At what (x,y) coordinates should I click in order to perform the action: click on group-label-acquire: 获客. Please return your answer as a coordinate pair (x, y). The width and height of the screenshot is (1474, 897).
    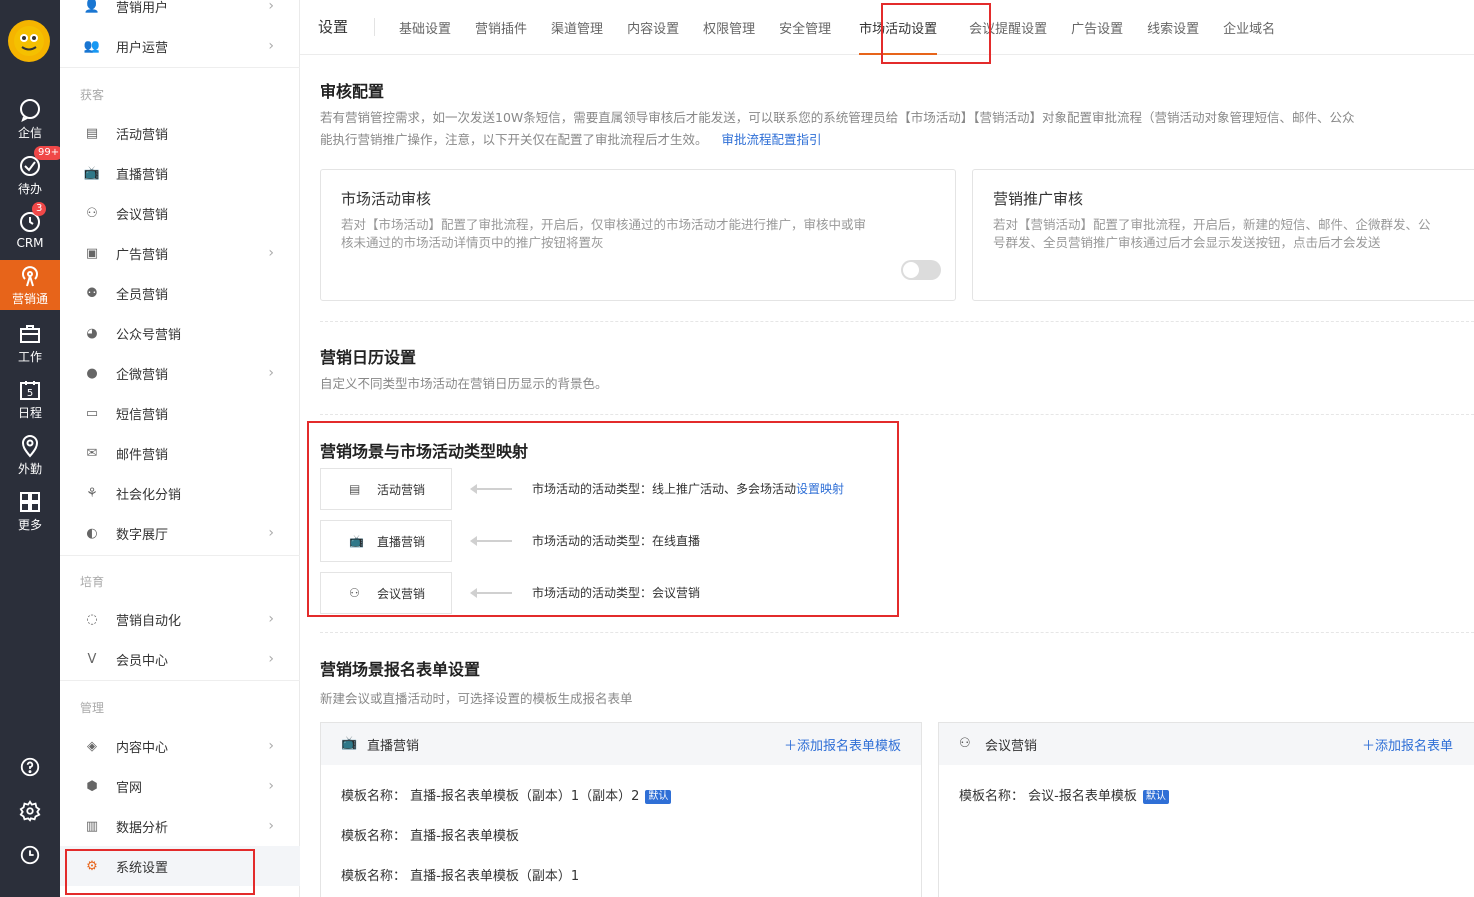
    Looking at the image, I should click on (92, 95).